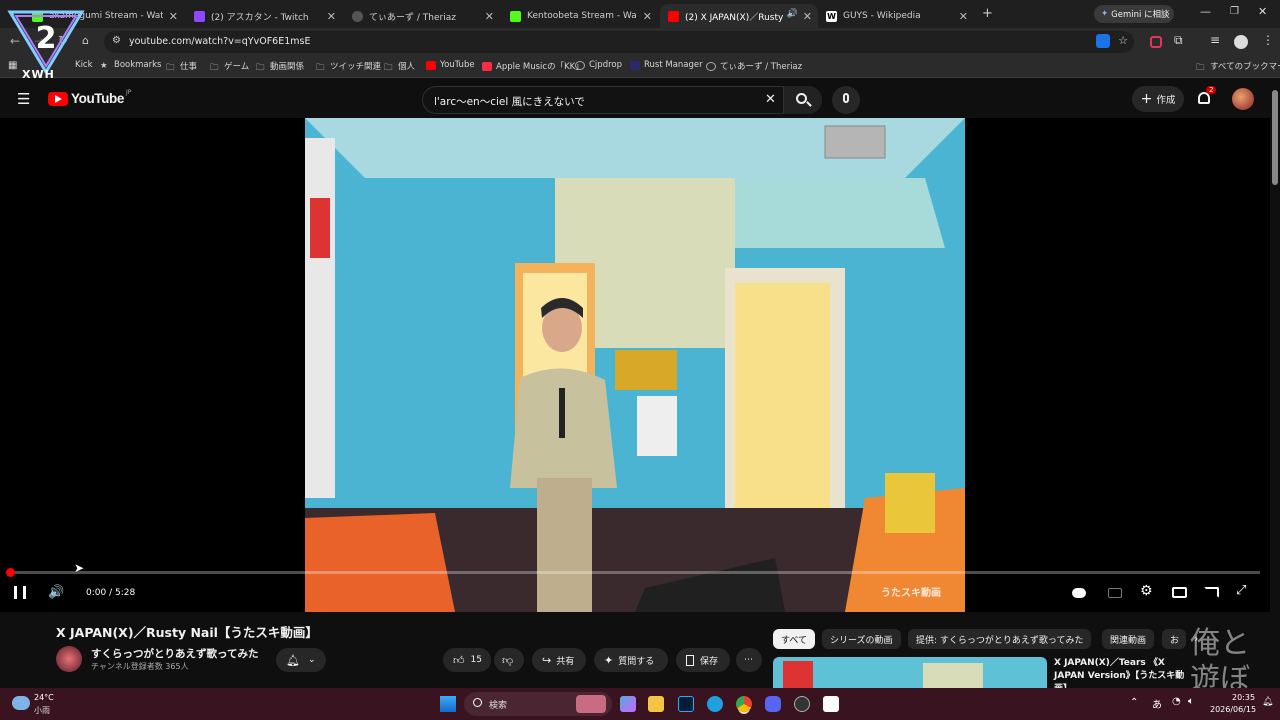 This screenshot has height=720, width=1280. What do you see at coordinates (301, 660) in the screenshot?
I see `subscribe-bell-button: 🔔︎ ⌄` at bounding box center [301, 660].